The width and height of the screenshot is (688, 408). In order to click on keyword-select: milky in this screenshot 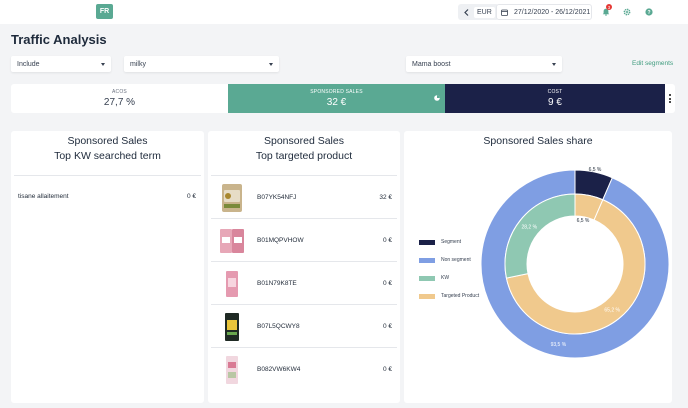, I will do `click(201, 64)`.